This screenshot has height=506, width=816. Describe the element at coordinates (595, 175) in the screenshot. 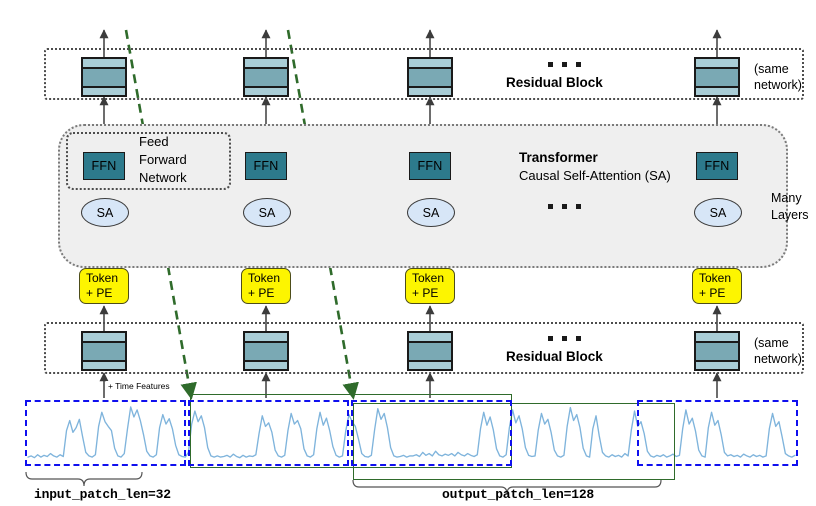

I see `label-transformer-subtitle: Causal Self-Attention (SA)` at that location.